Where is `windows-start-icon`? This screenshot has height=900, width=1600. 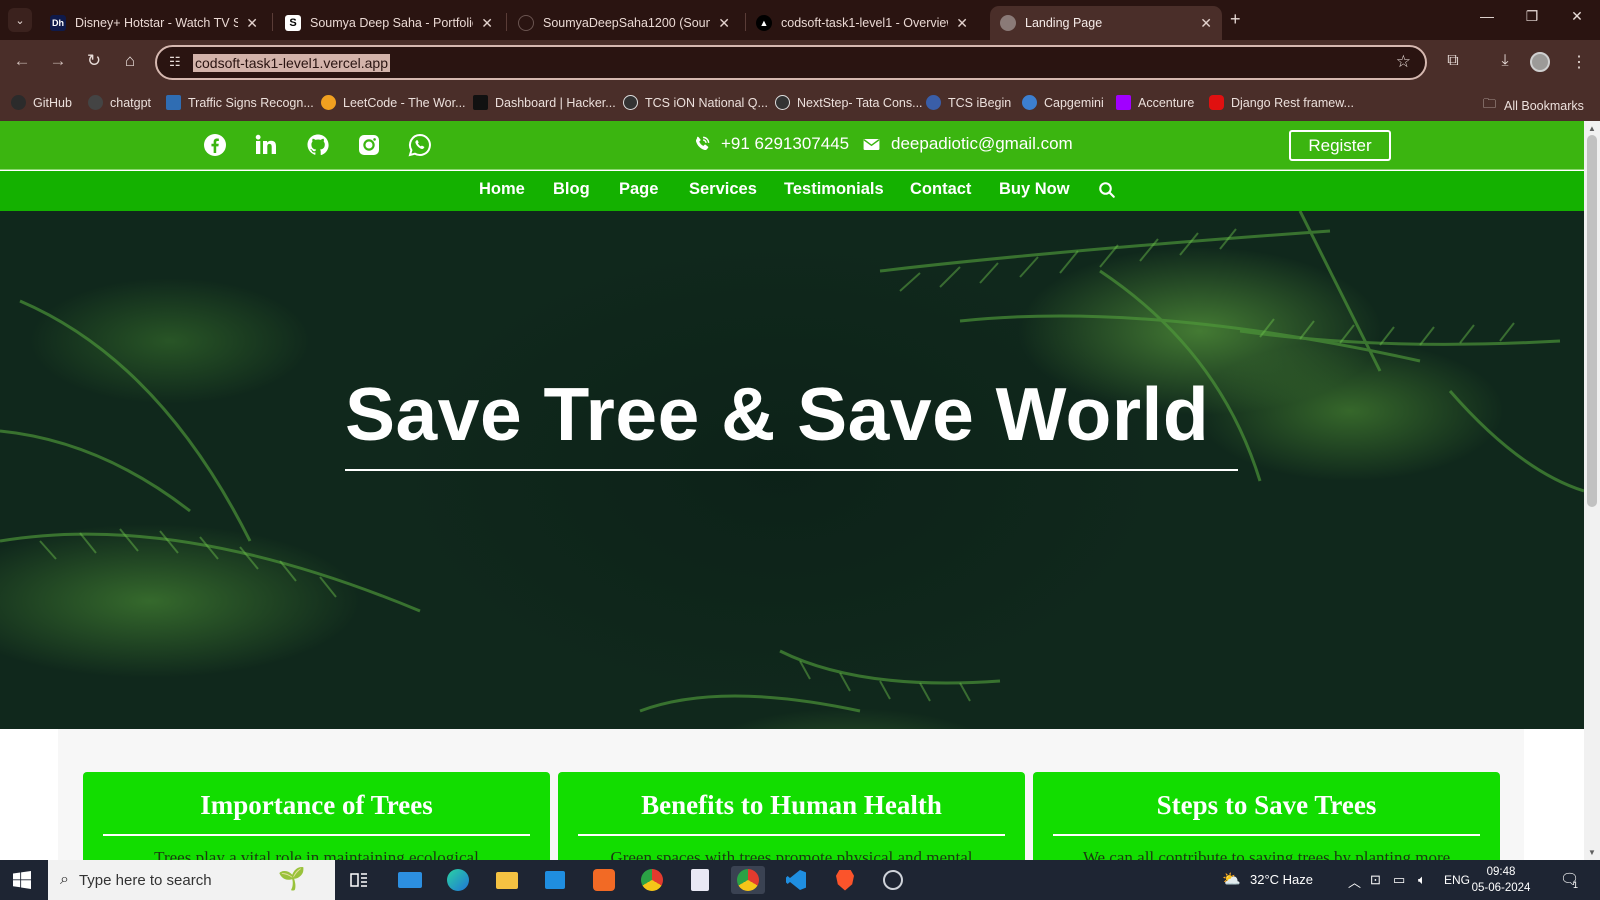 windows-start-icon is located at coordinates (22, 880).